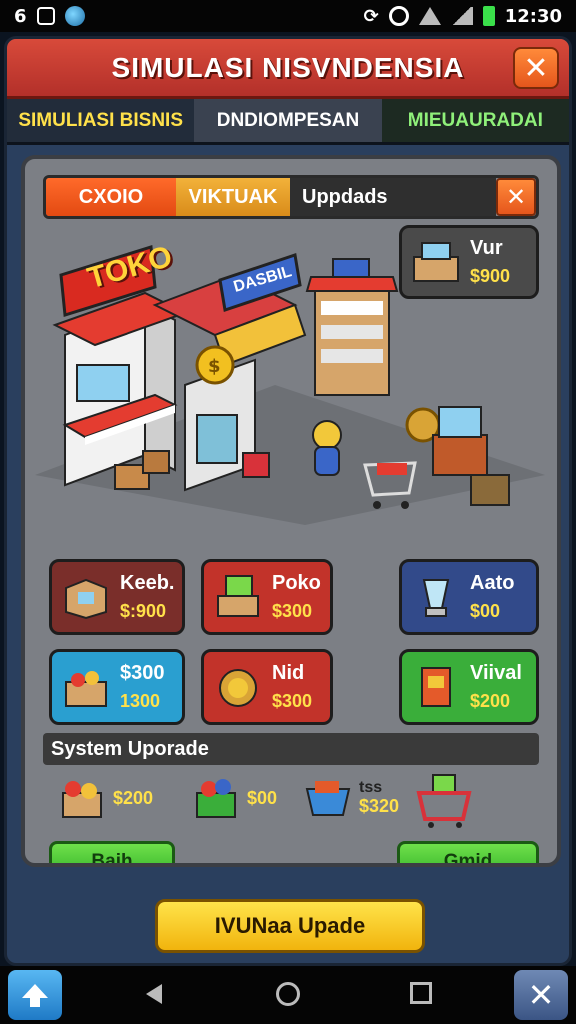 Image resolution: width=576 pixels, height=1024 pixels. I want to click on up-arrow-button, so click(35, 995).